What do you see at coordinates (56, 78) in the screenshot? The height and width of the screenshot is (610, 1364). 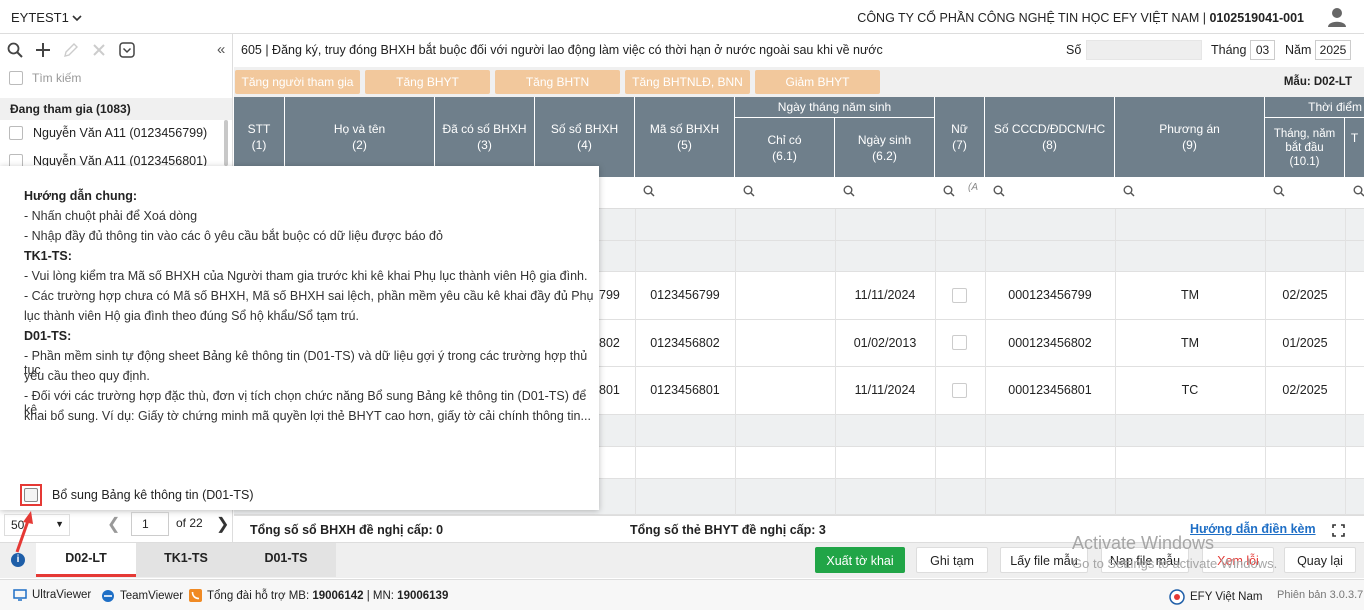 I see `search-input: Tìm kiếm` at bounding box center [56, 78].